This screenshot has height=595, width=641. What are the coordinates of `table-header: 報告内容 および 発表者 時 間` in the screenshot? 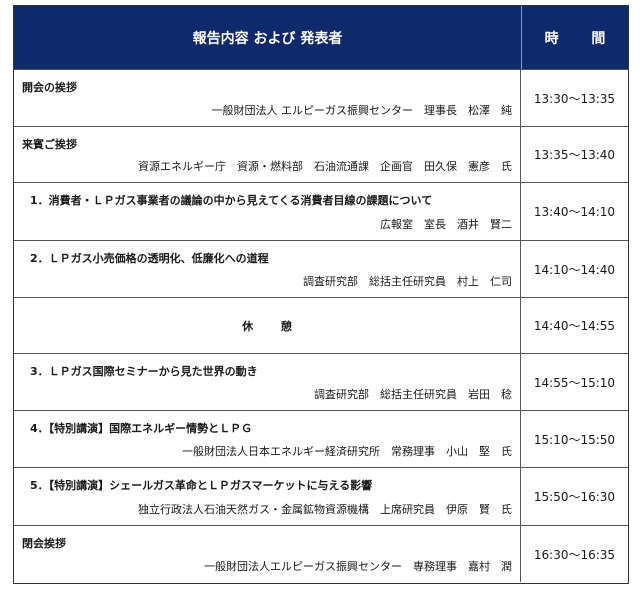 It's located at (321, 37).